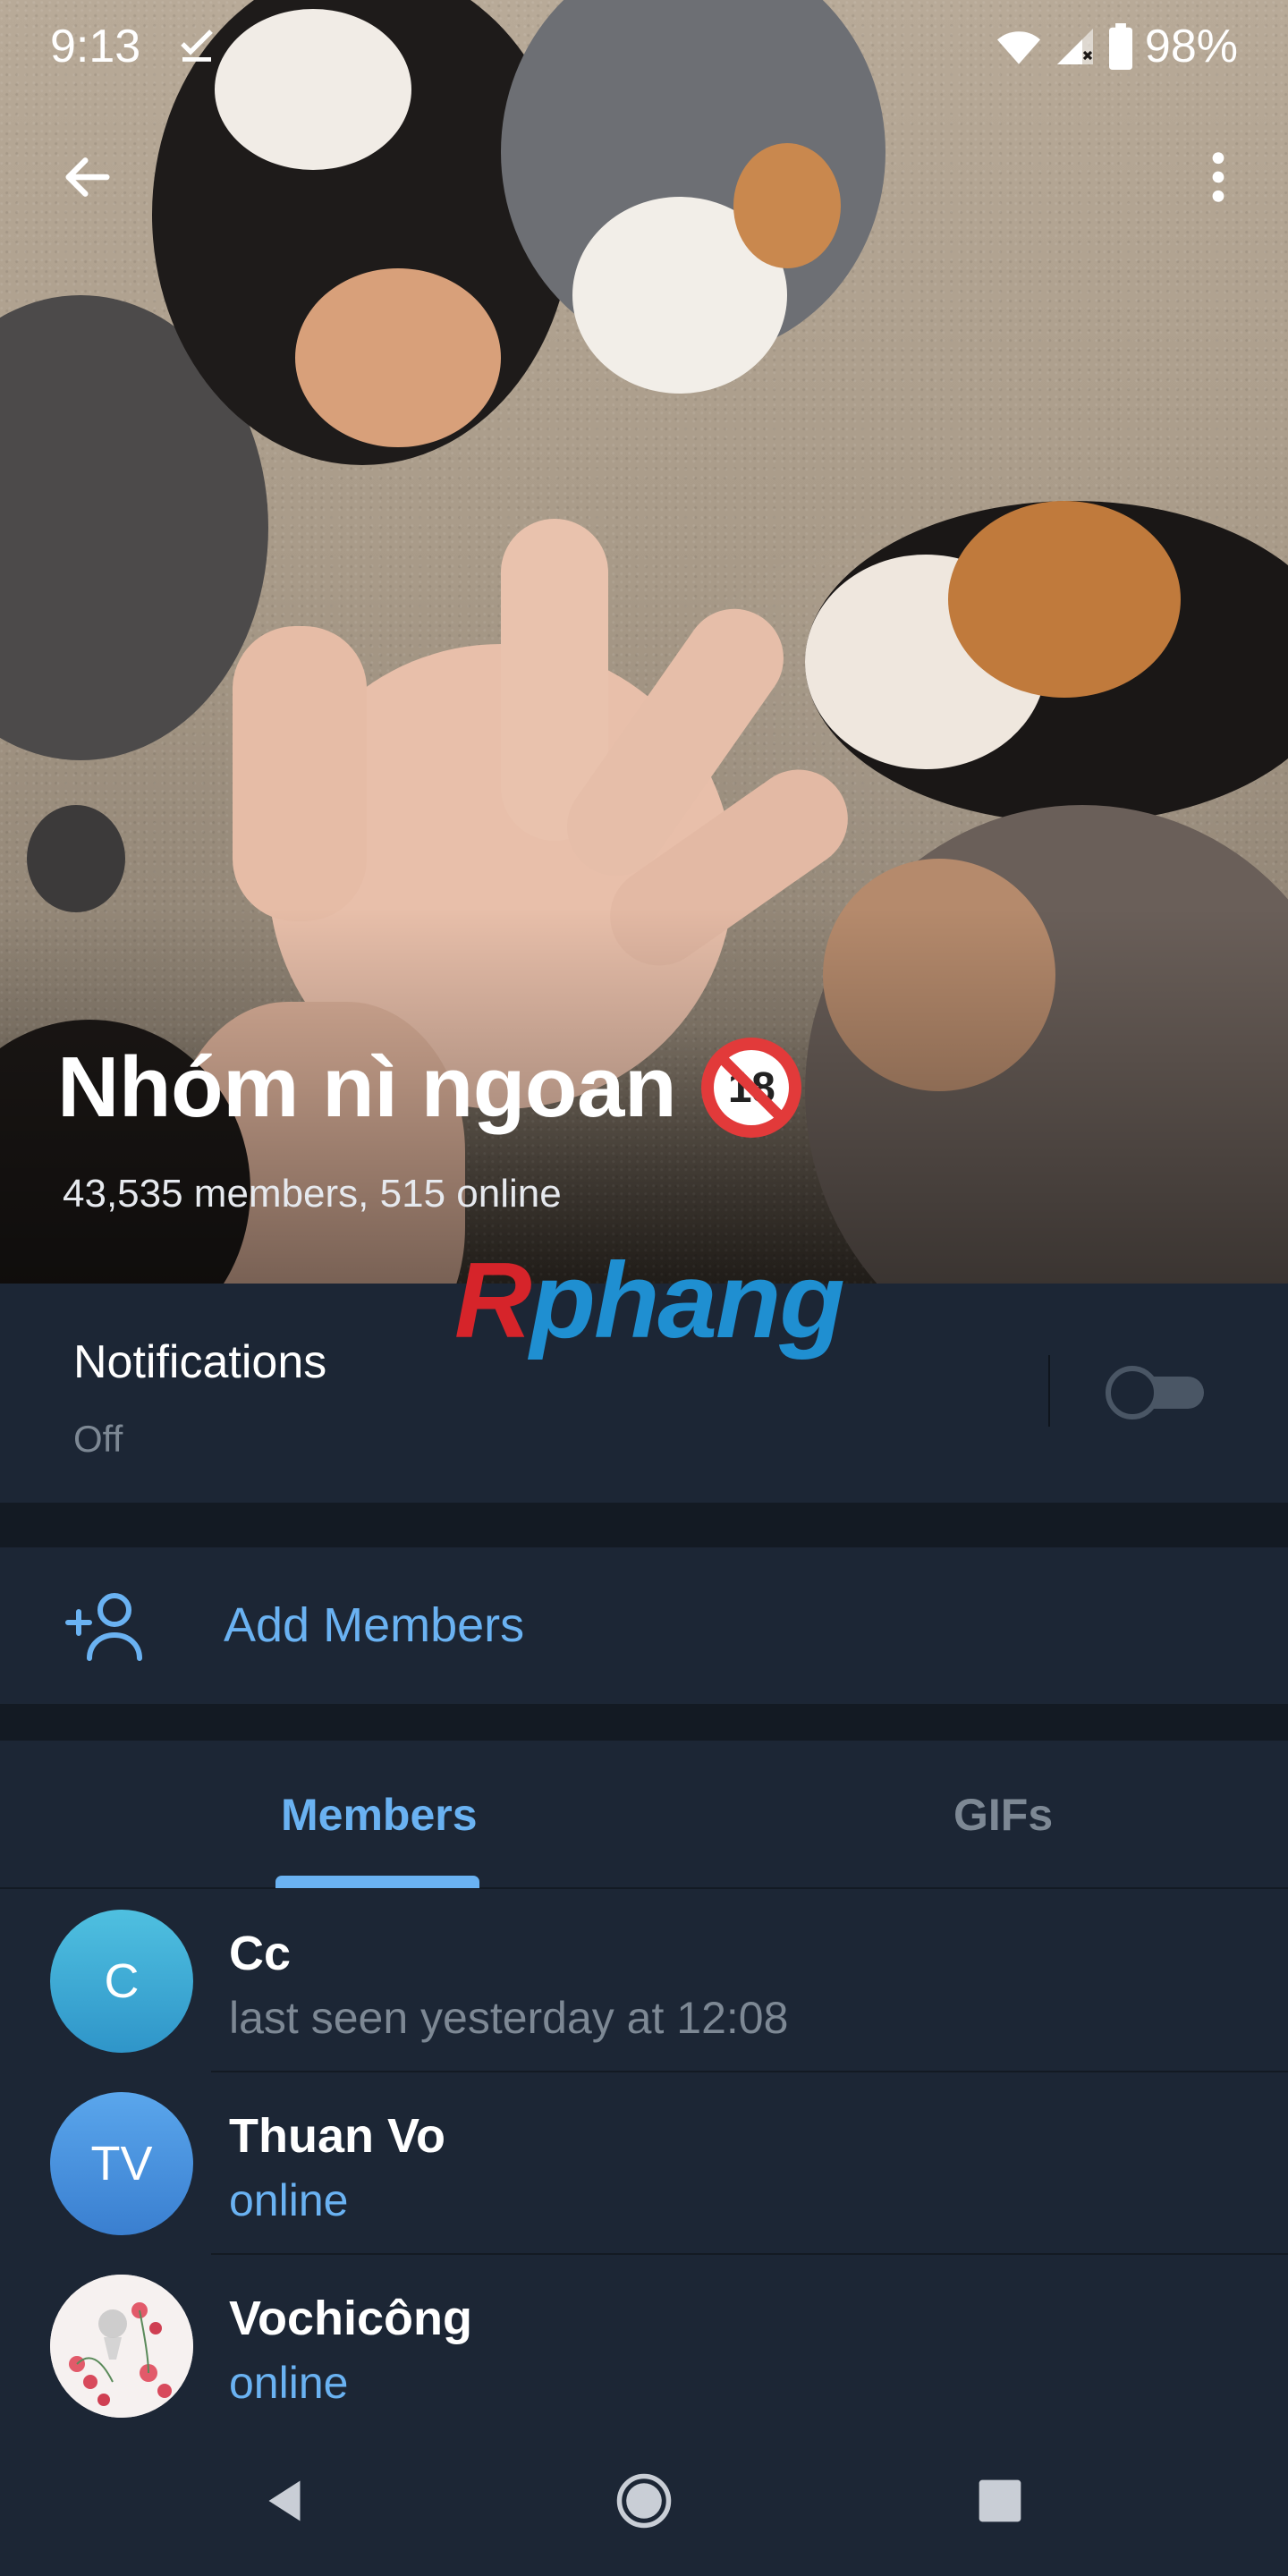 Image resolution: width=1288 pixels, height=2576 pixels. I want to click on group-name: Nhóm nì ngoan, so click(367, 1087).